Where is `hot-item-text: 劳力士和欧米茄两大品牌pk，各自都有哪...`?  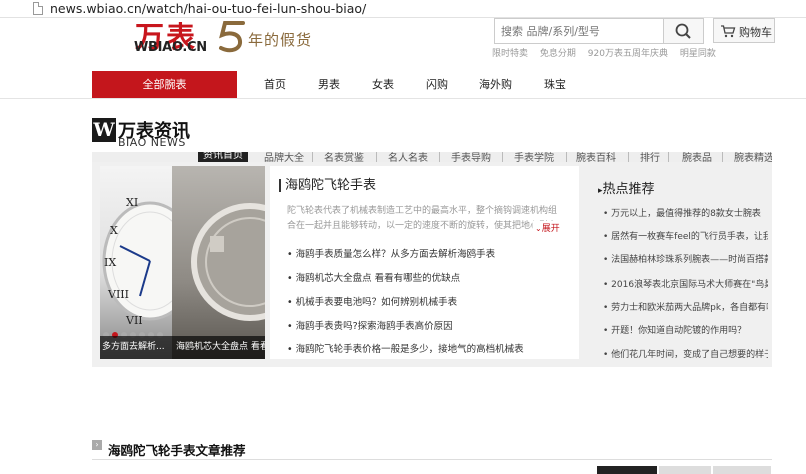 hot-item-text: 劳力士和欧米茄两大品牌pk，各自都有哪... is located at coordinates (689, 308).